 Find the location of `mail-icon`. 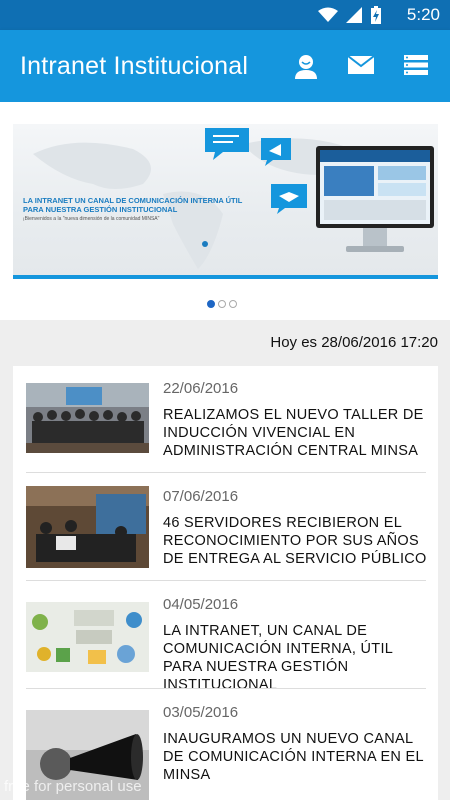

mail-icon is located at coordinates (361, 64).